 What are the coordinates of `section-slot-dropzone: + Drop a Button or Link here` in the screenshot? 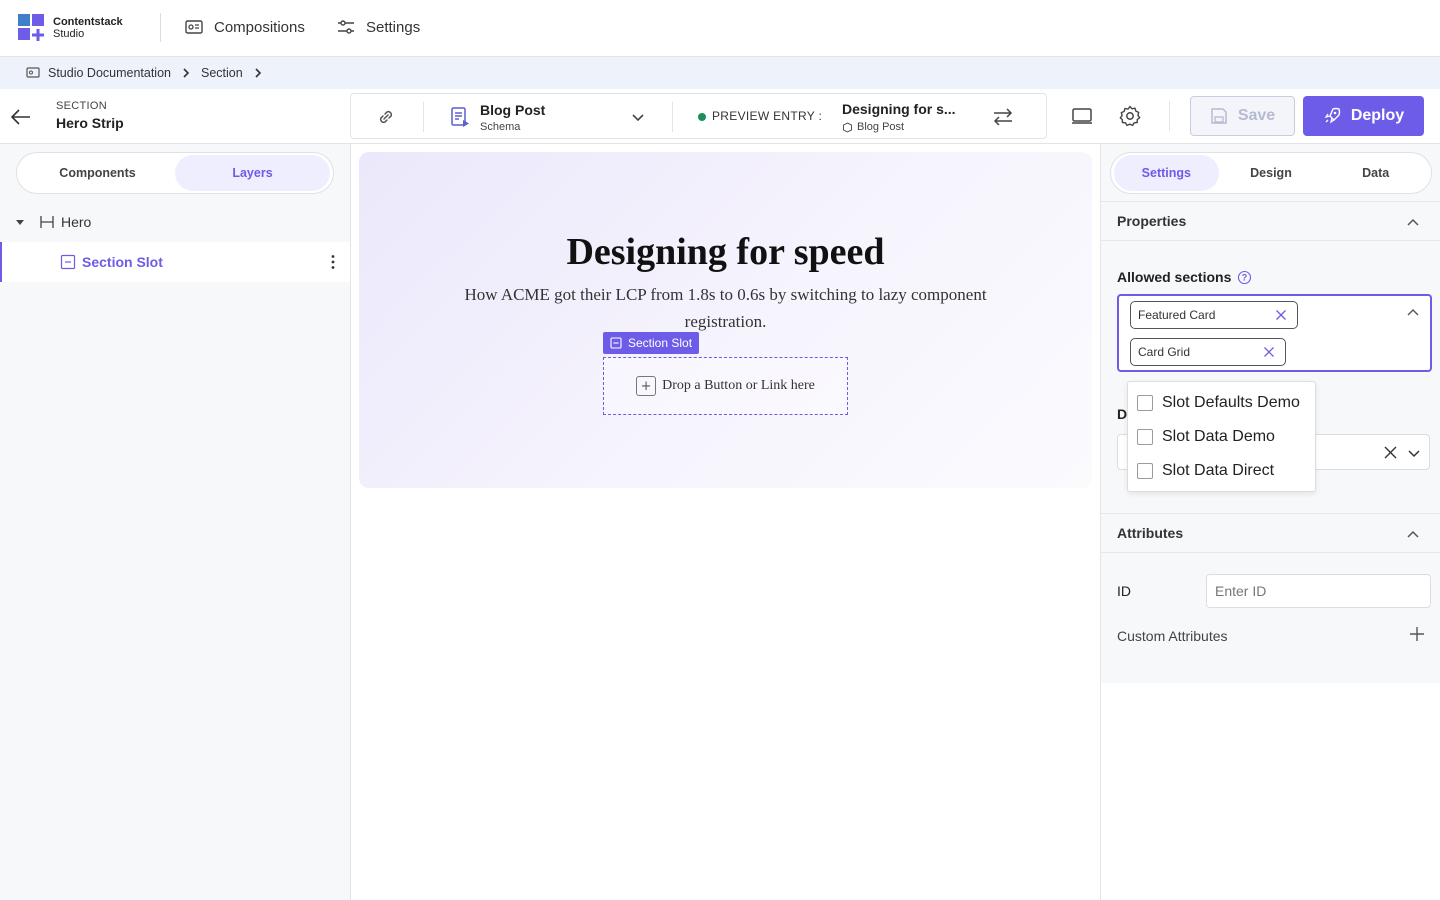 It's located at (725, 386).